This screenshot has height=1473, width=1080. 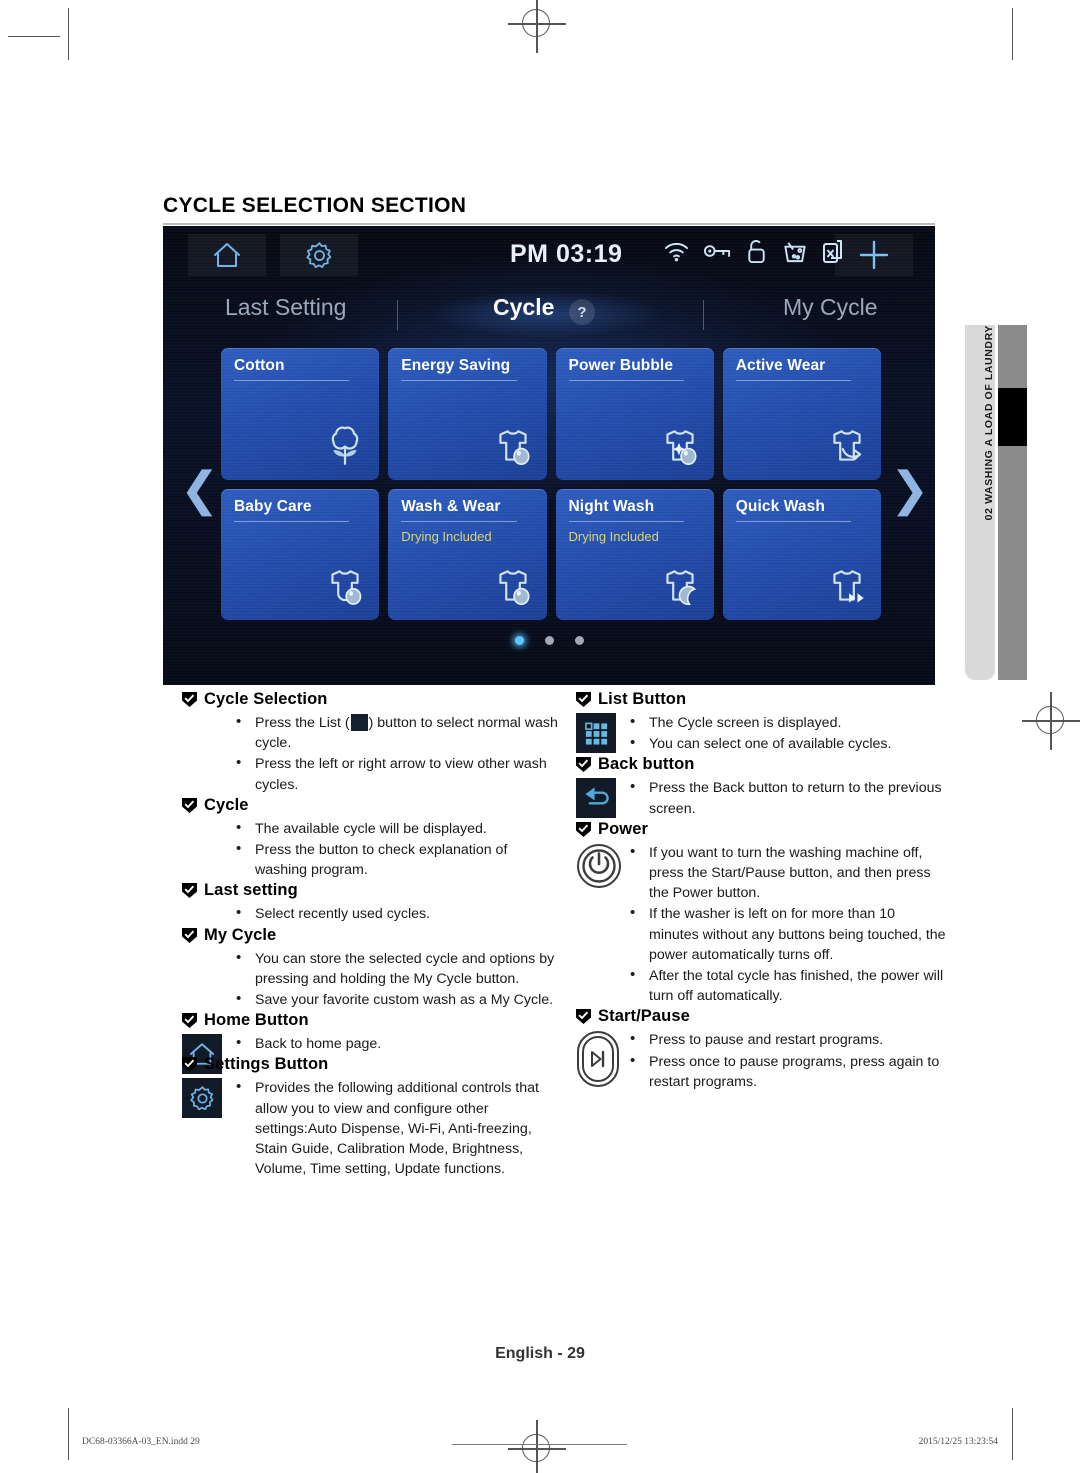 What do you see at coordinates (802, 554) in the screenshot?
I see `cycle-tile: Quick Wash` at bounding box center [802, 554].